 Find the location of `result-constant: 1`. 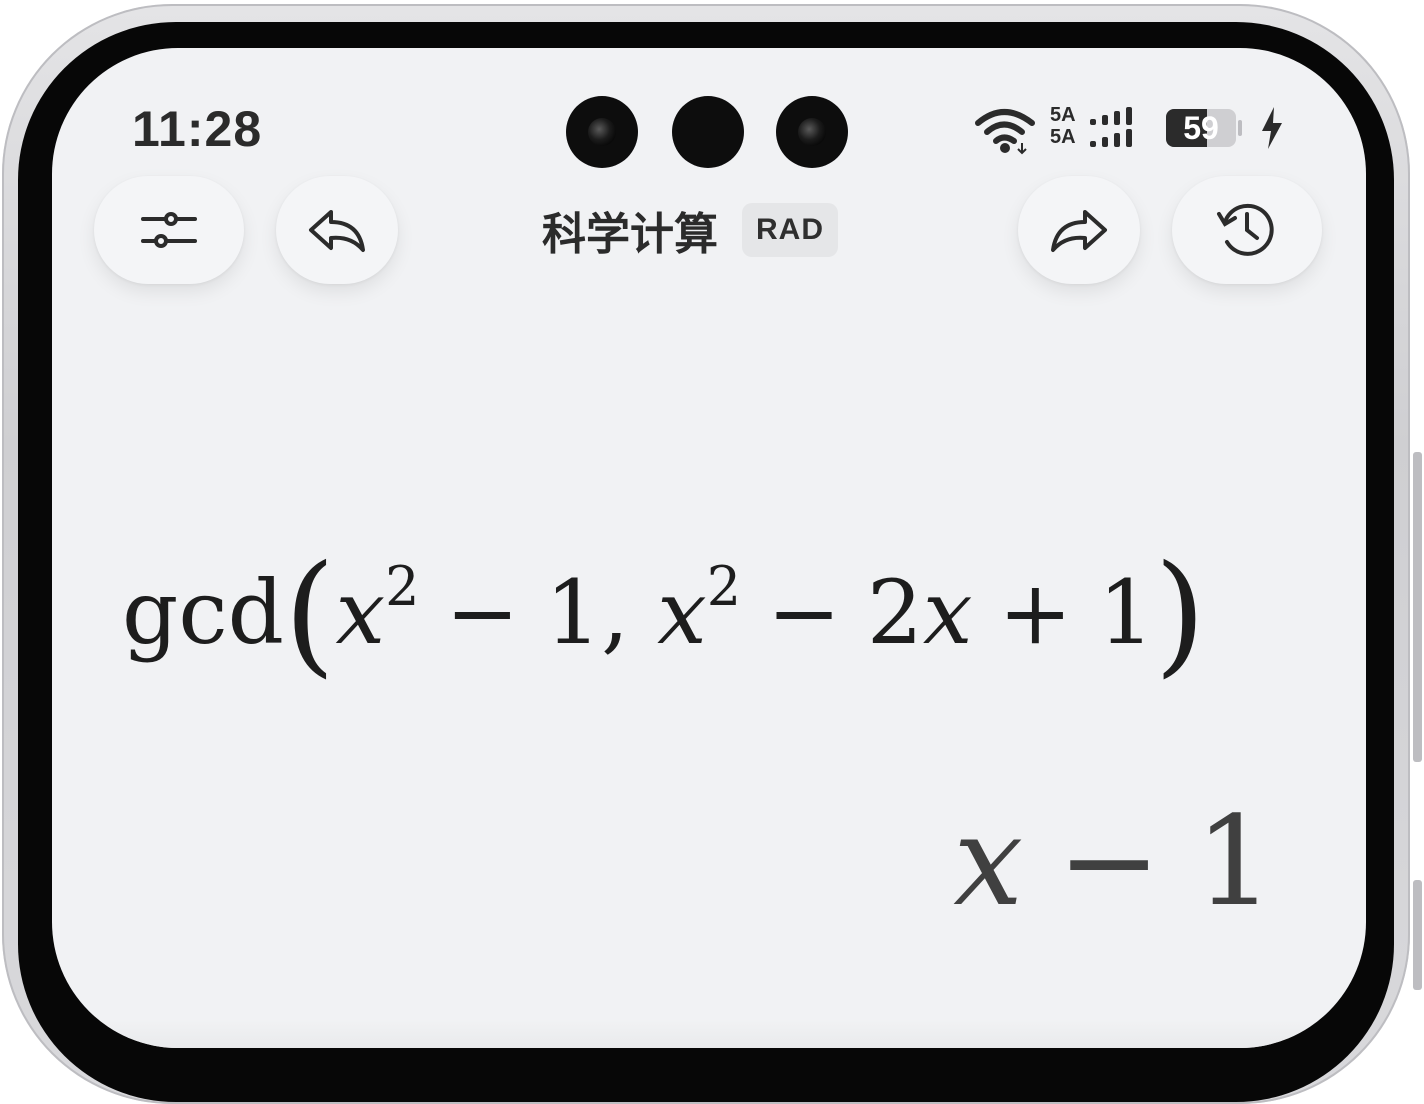

result-constant: 1 is located at coordinates (1234, 862).